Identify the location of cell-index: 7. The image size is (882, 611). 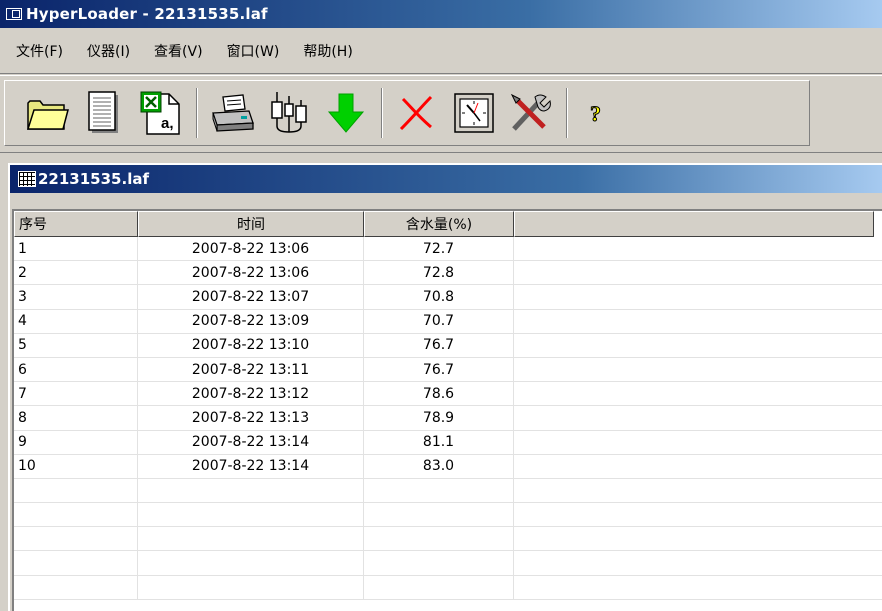
(76, 394).